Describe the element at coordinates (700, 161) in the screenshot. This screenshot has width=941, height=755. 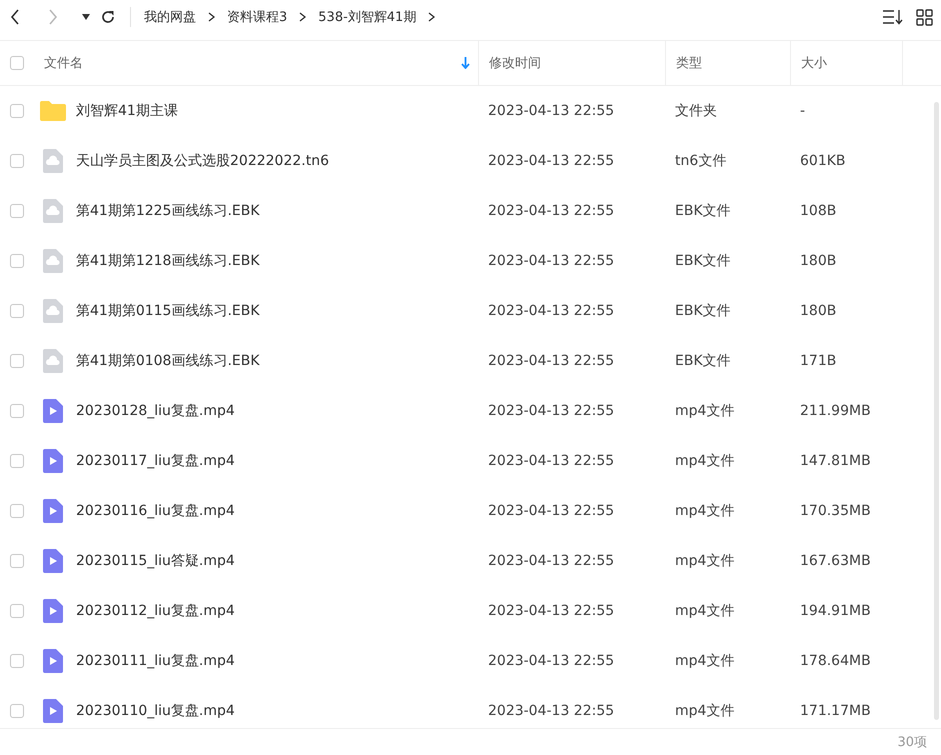
I see `file-type: tn6文件` at that location.